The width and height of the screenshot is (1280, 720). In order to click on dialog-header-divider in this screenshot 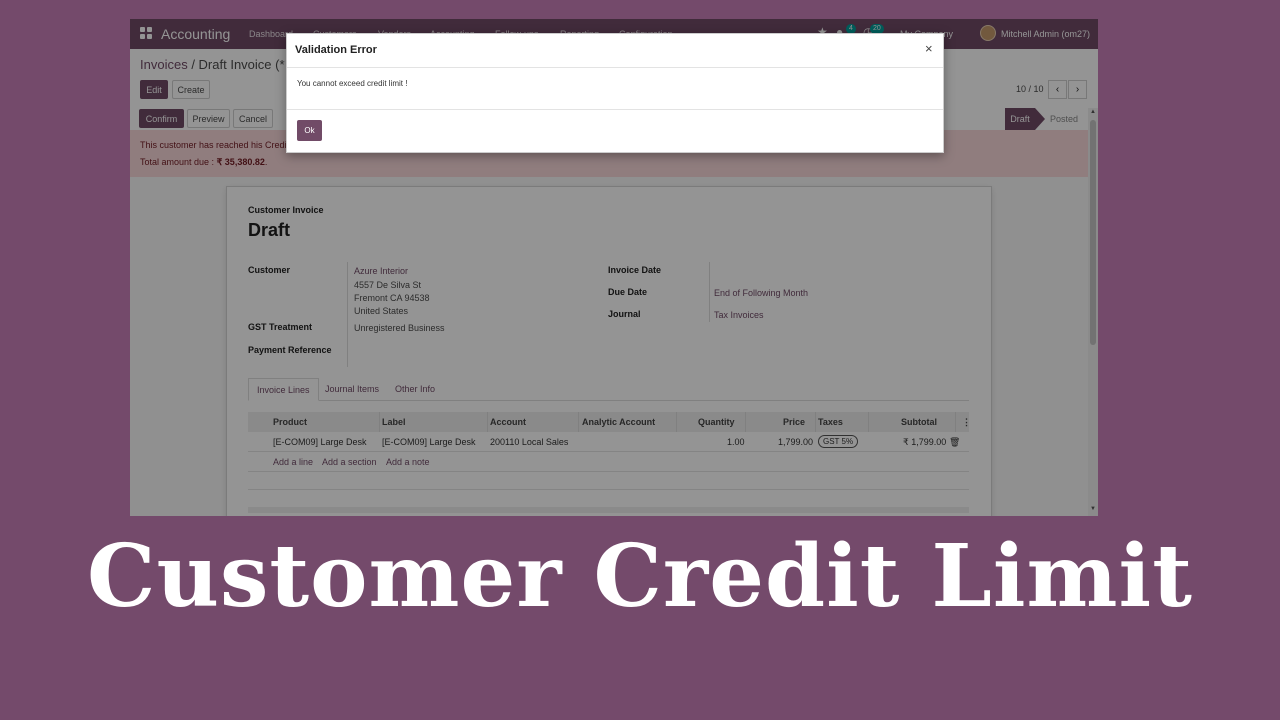, I will do `click(615, 67)`.